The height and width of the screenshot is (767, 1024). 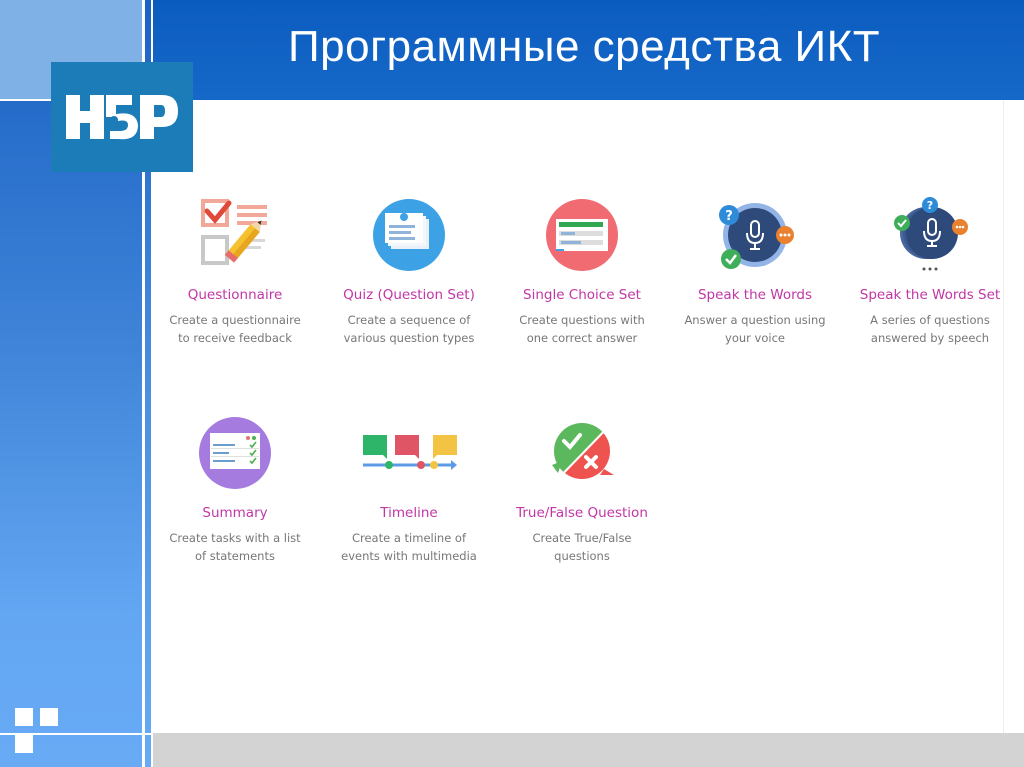 I want to click on description-line: your voice, so click(x=755, y=338).